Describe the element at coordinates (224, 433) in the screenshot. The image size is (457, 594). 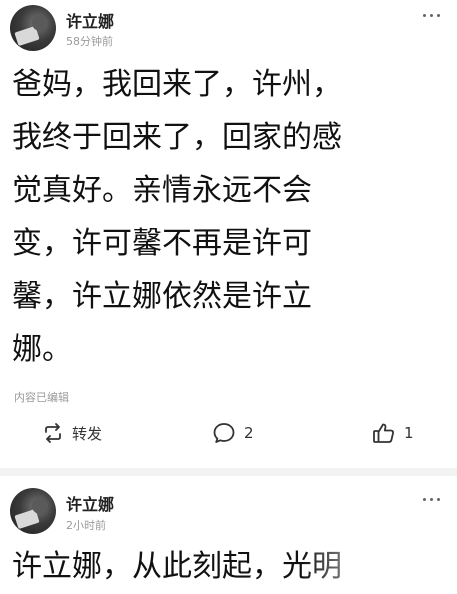
I see `comment-icon` at that location.